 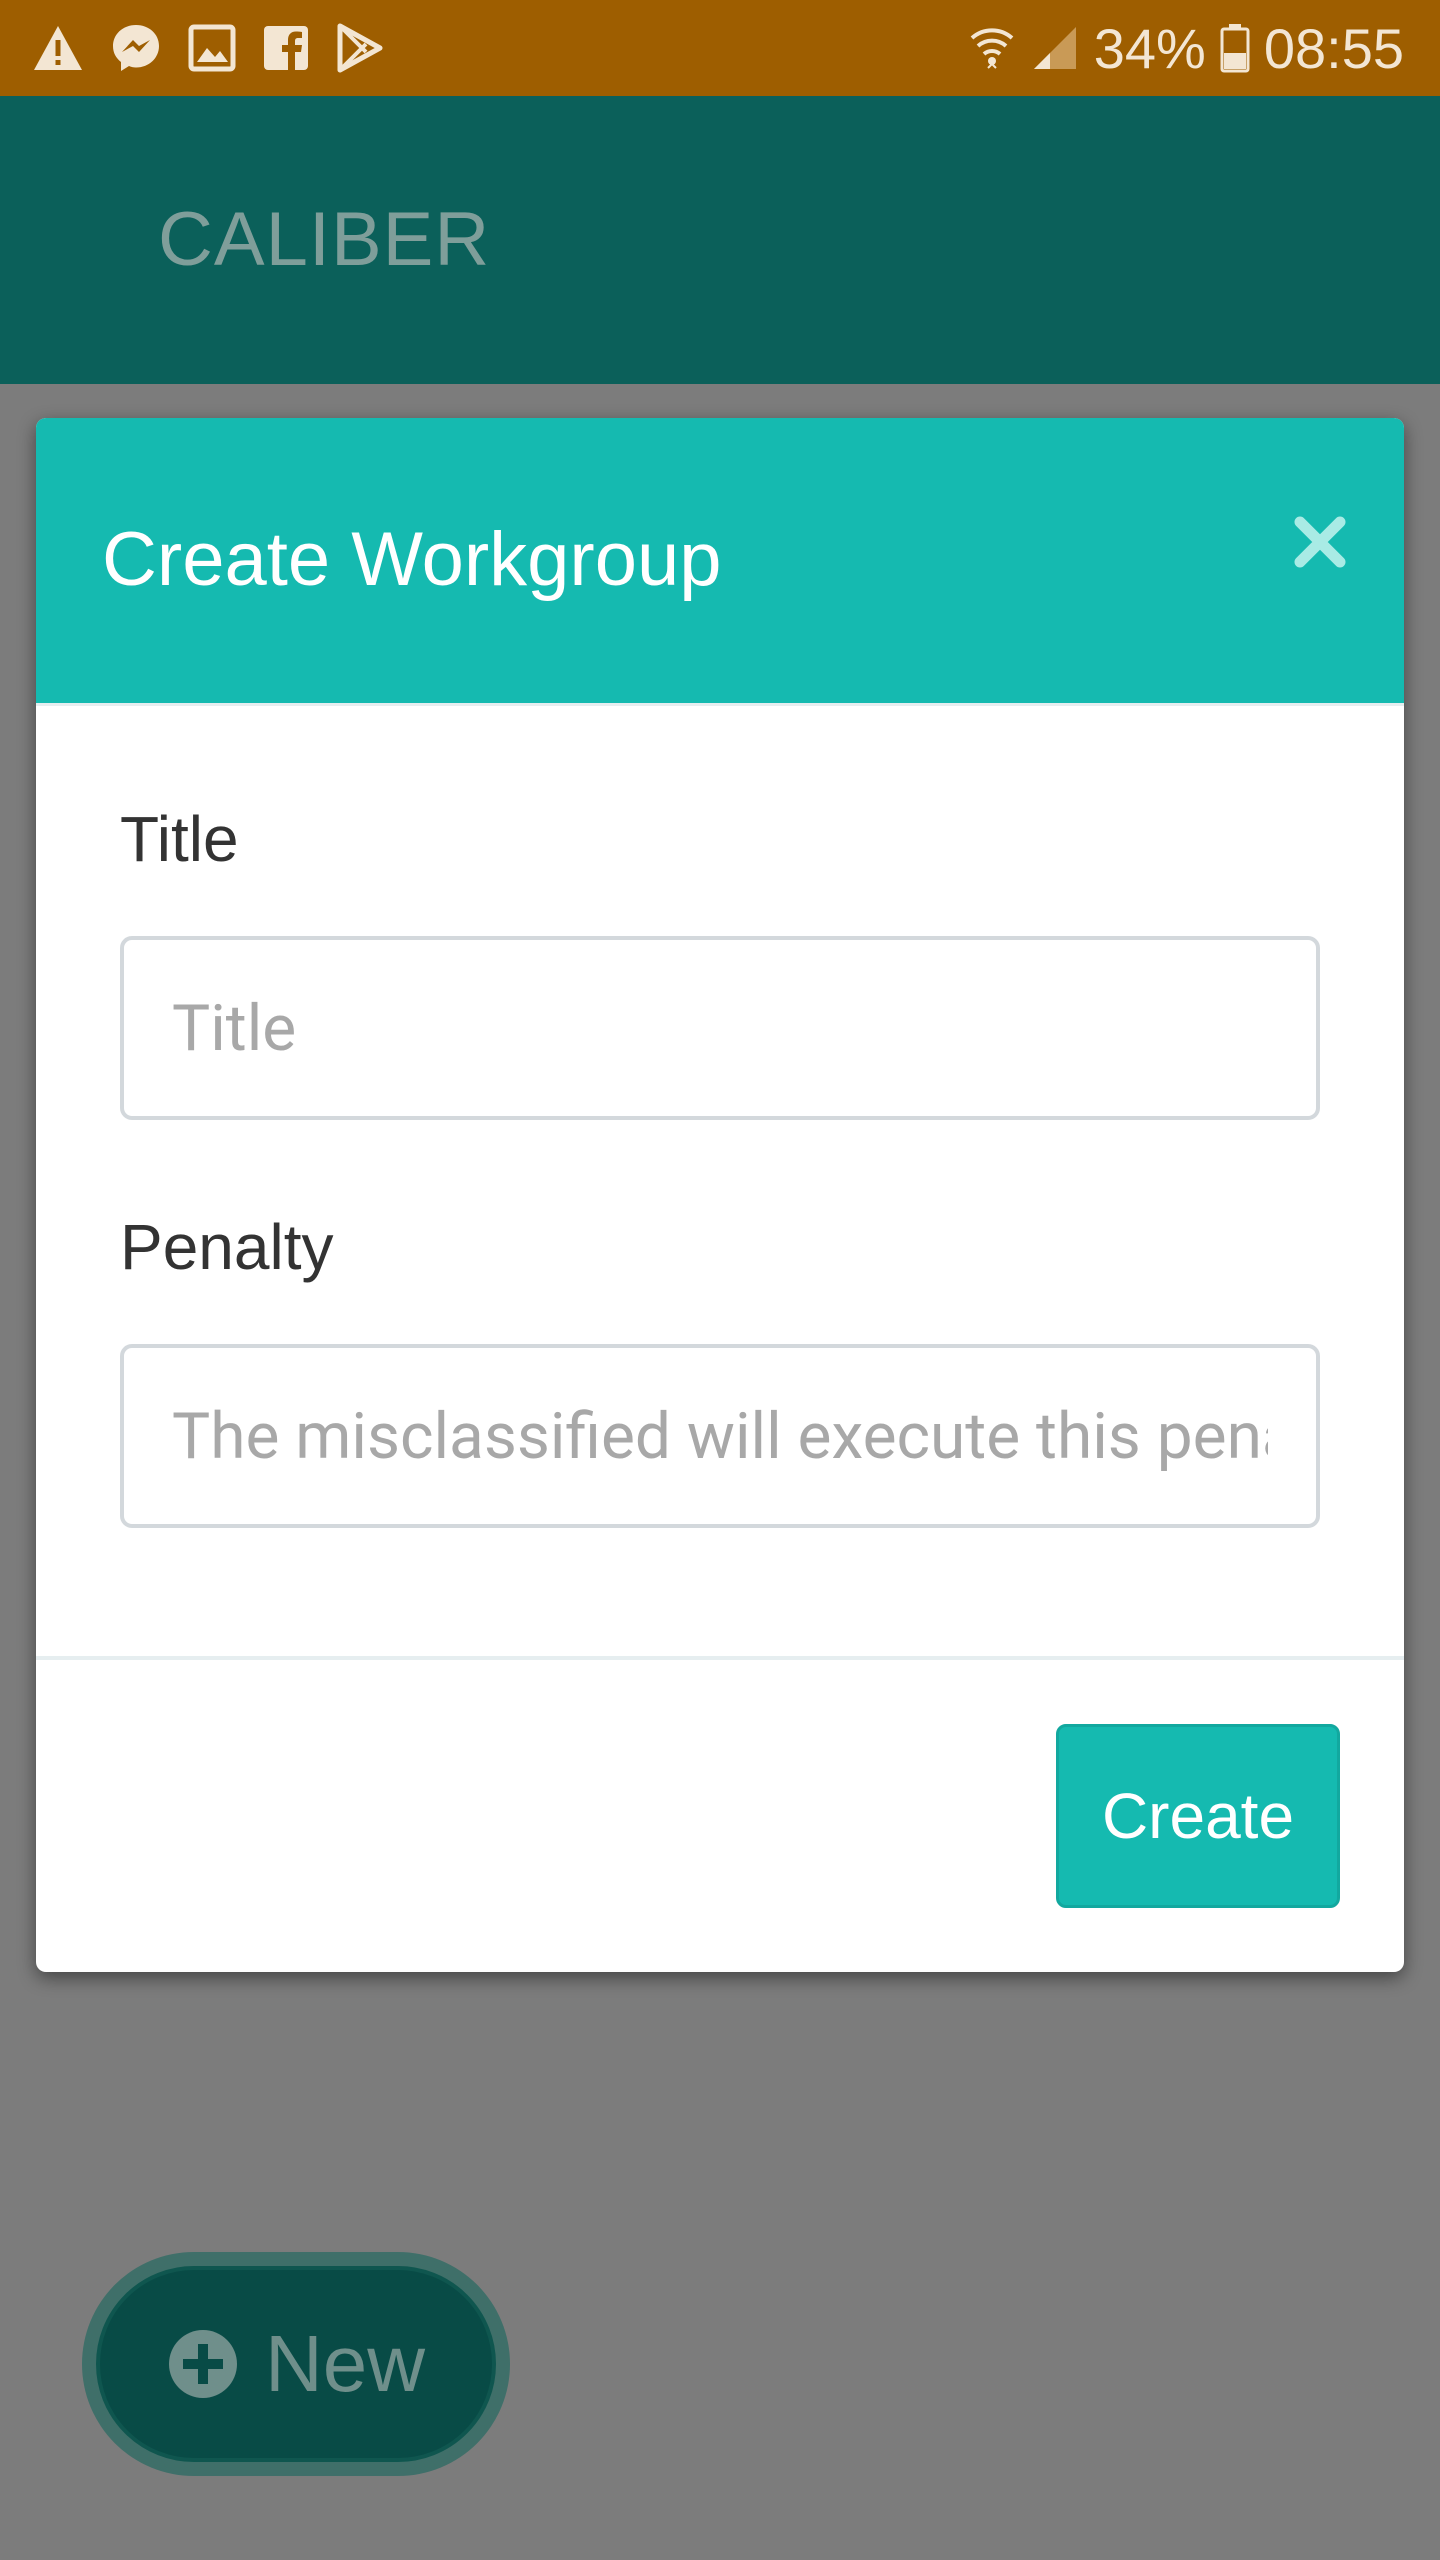 I want to click on warning-icon, so click(x=58, y=48).